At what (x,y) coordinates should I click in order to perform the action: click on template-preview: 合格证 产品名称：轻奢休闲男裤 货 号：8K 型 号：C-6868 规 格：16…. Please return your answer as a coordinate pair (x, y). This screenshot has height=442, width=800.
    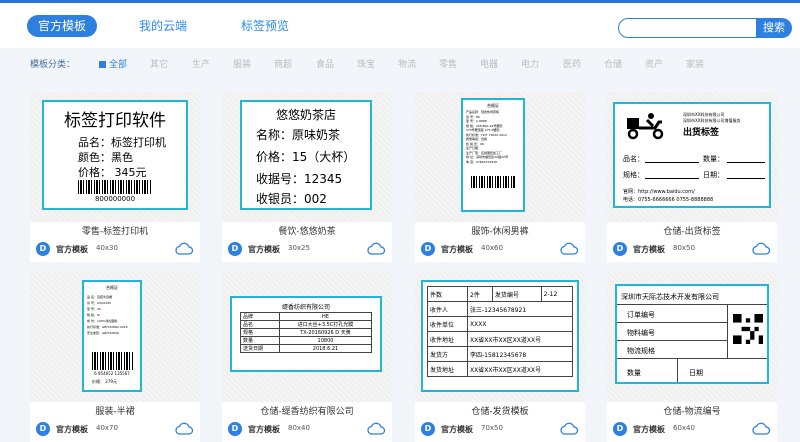
    Looking at the image, I should click on (500, 157).